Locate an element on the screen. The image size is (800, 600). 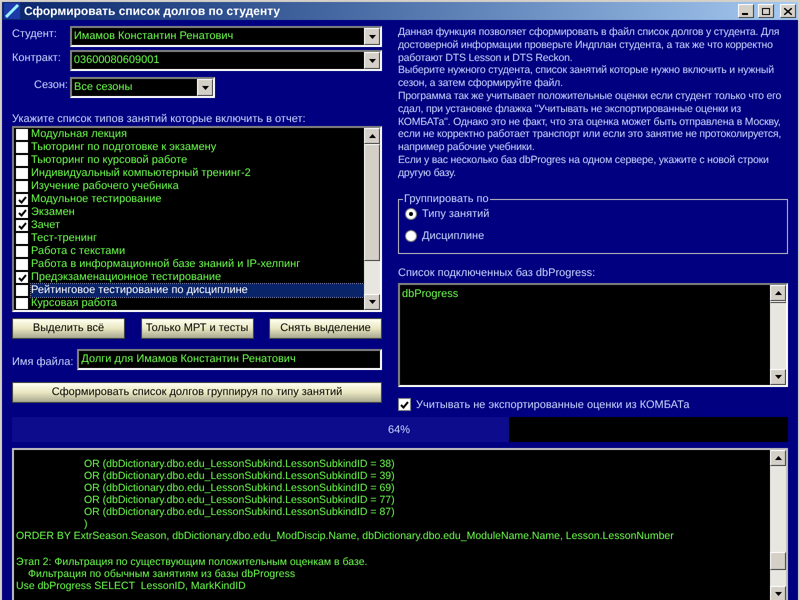
action-button: Снять выделение is located at coordinates (325, 328).